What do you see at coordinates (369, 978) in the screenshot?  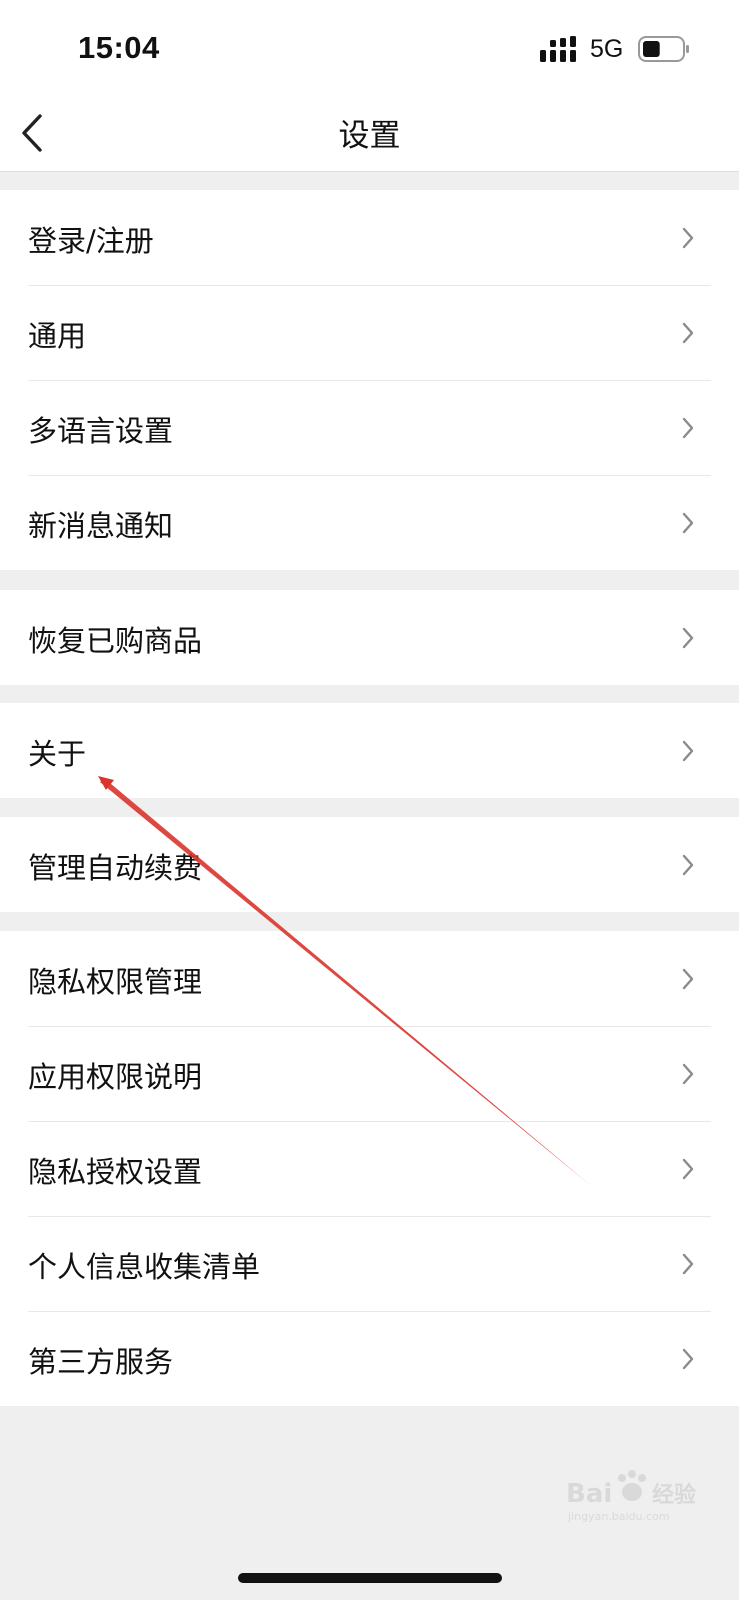 I see `settings-row-privacy-permissions: 隐私权限管理` at bounding box center [369, 978].